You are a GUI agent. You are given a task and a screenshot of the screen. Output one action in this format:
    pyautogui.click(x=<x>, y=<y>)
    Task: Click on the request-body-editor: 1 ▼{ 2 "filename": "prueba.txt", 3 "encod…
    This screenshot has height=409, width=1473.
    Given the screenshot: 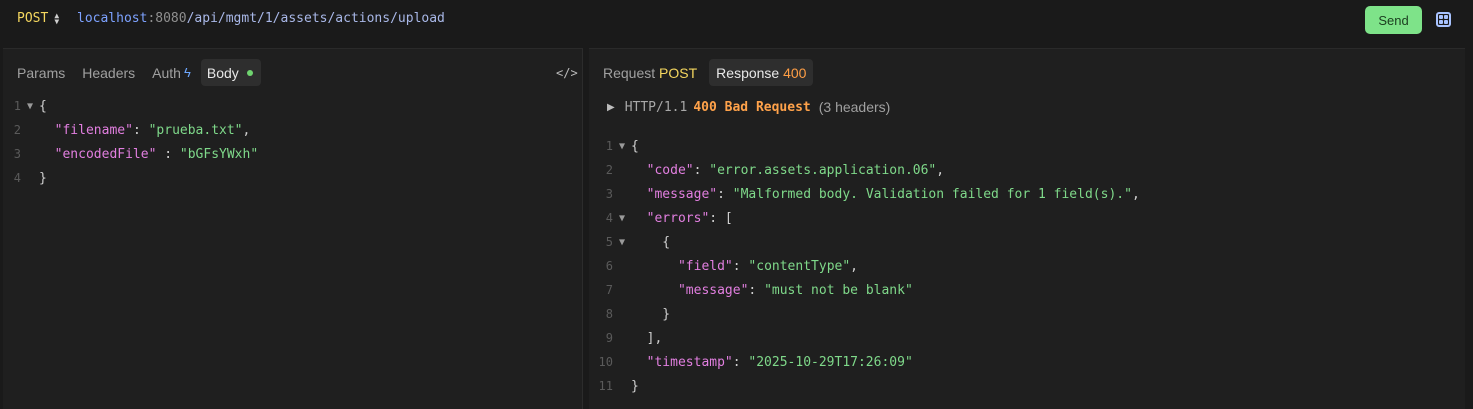 What is the action you would take?
    pyautogui.click(x=129, y=142)
    